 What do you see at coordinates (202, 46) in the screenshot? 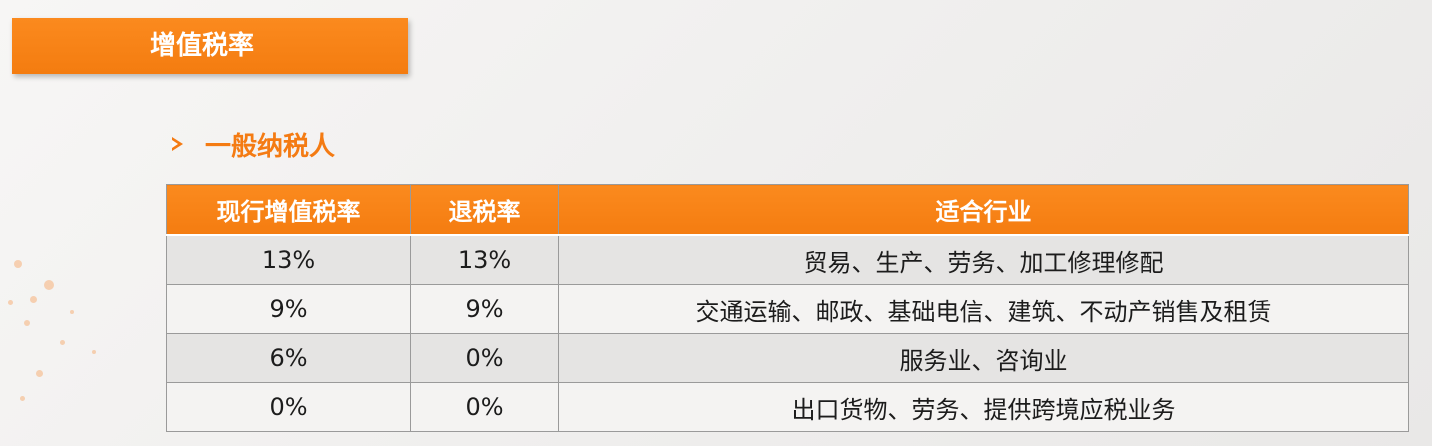
I see `banner-title: 增值税率` at bounding box center [202, 46].